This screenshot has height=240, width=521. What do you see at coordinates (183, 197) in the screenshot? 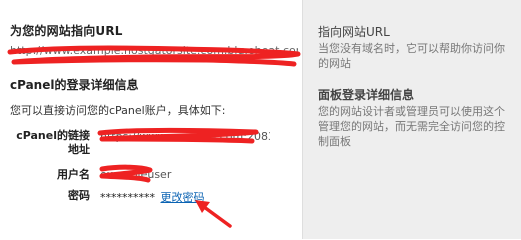
I see `change-password-link: 更改密码` at bounding box center [183, 197].